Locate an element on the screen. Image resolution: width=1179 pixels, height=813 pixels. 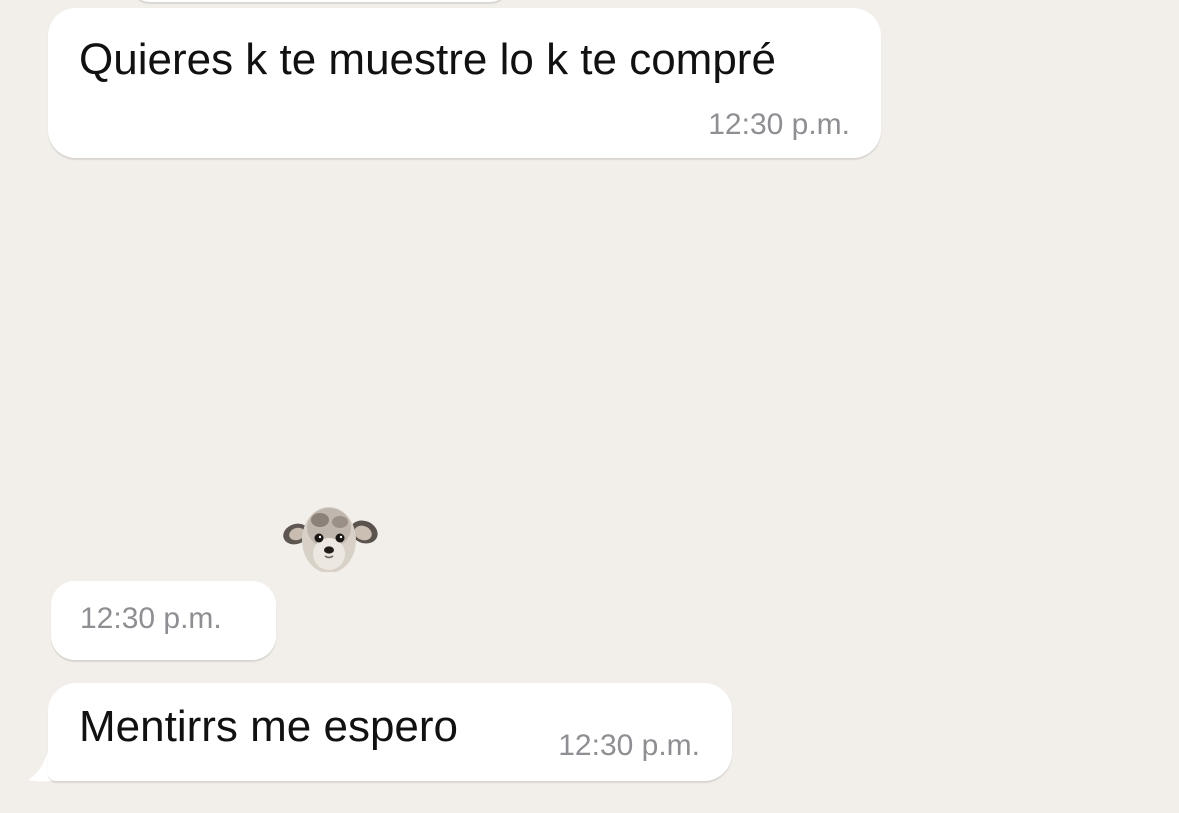
chihuahua-sticker-icon is located at coordinates (331, 536).